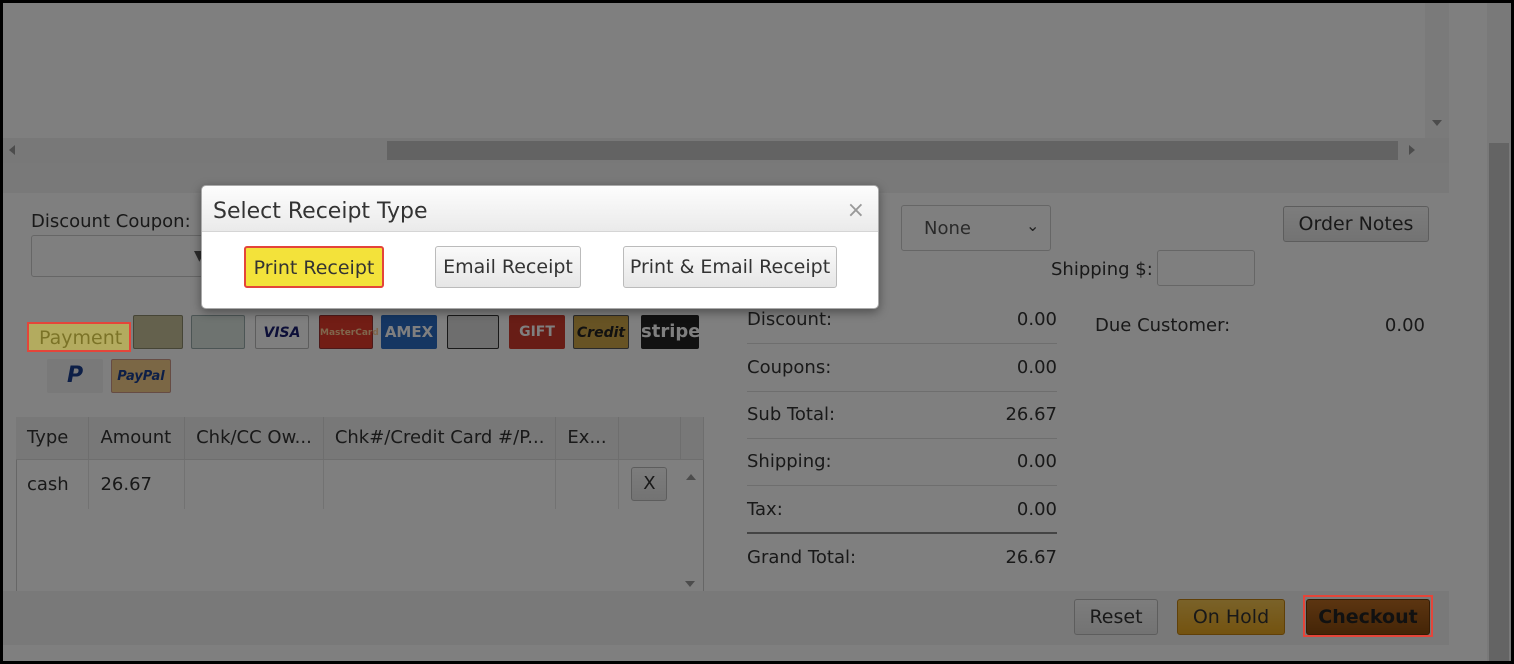 This screenshot has height=664, width=1514. What do you see at coordinates (314, 267) in the screenshot?
I see `print-receipt-button: Print Receipt` at bounding box center [314, 267].